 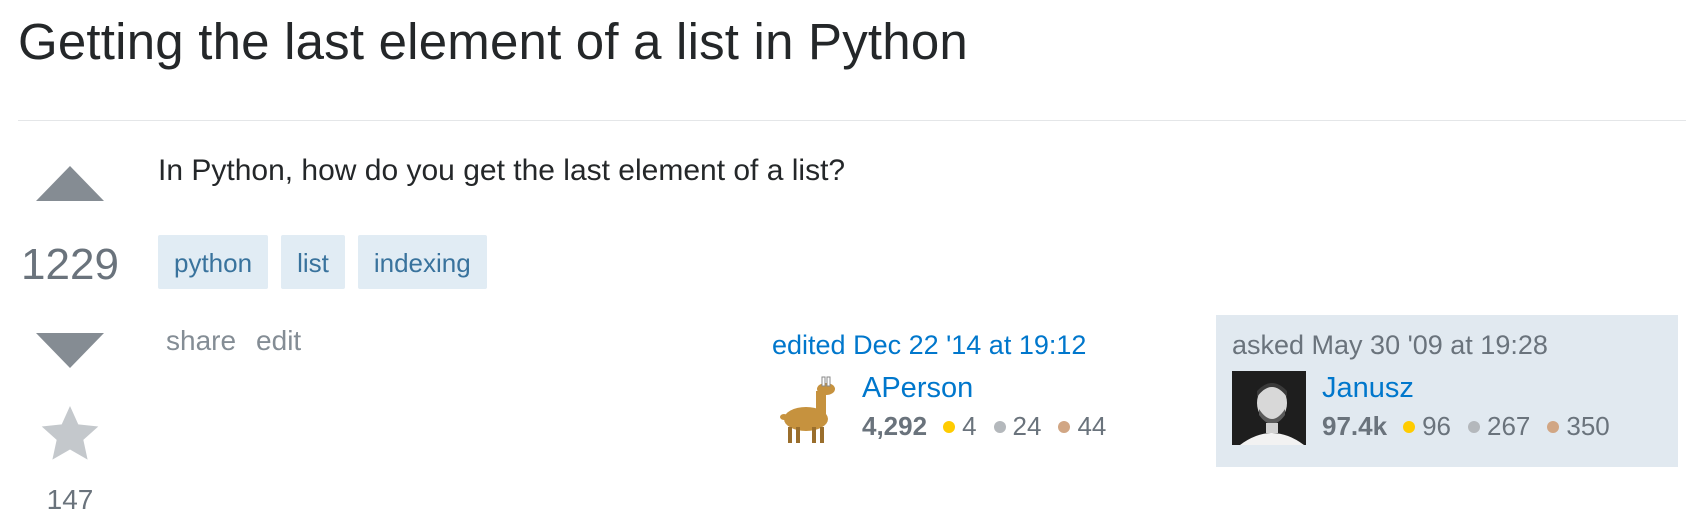 What do you see at coordinates (1509, 426) in the screenshot?
I see `owner-silver-count: 267` at bounding box center [1509, 426].